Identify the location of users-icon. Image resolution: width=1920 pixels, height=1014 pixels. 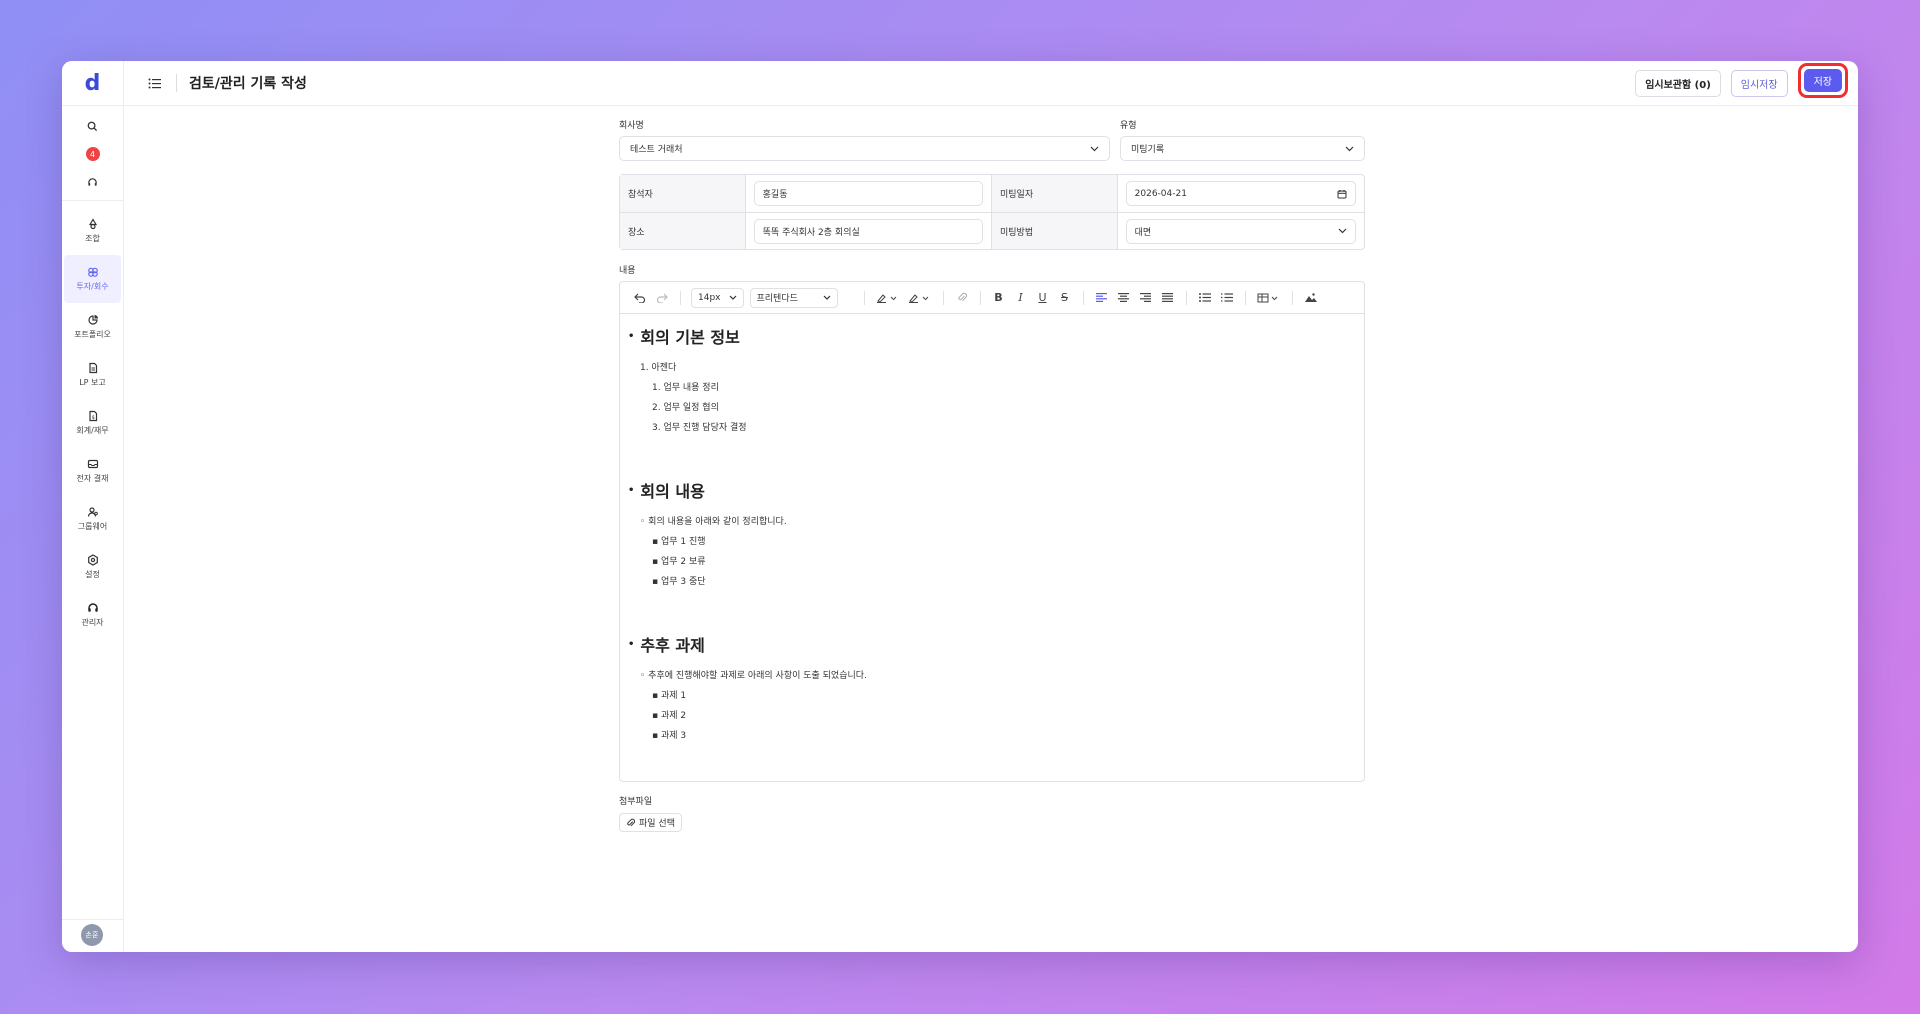
(92, 512).